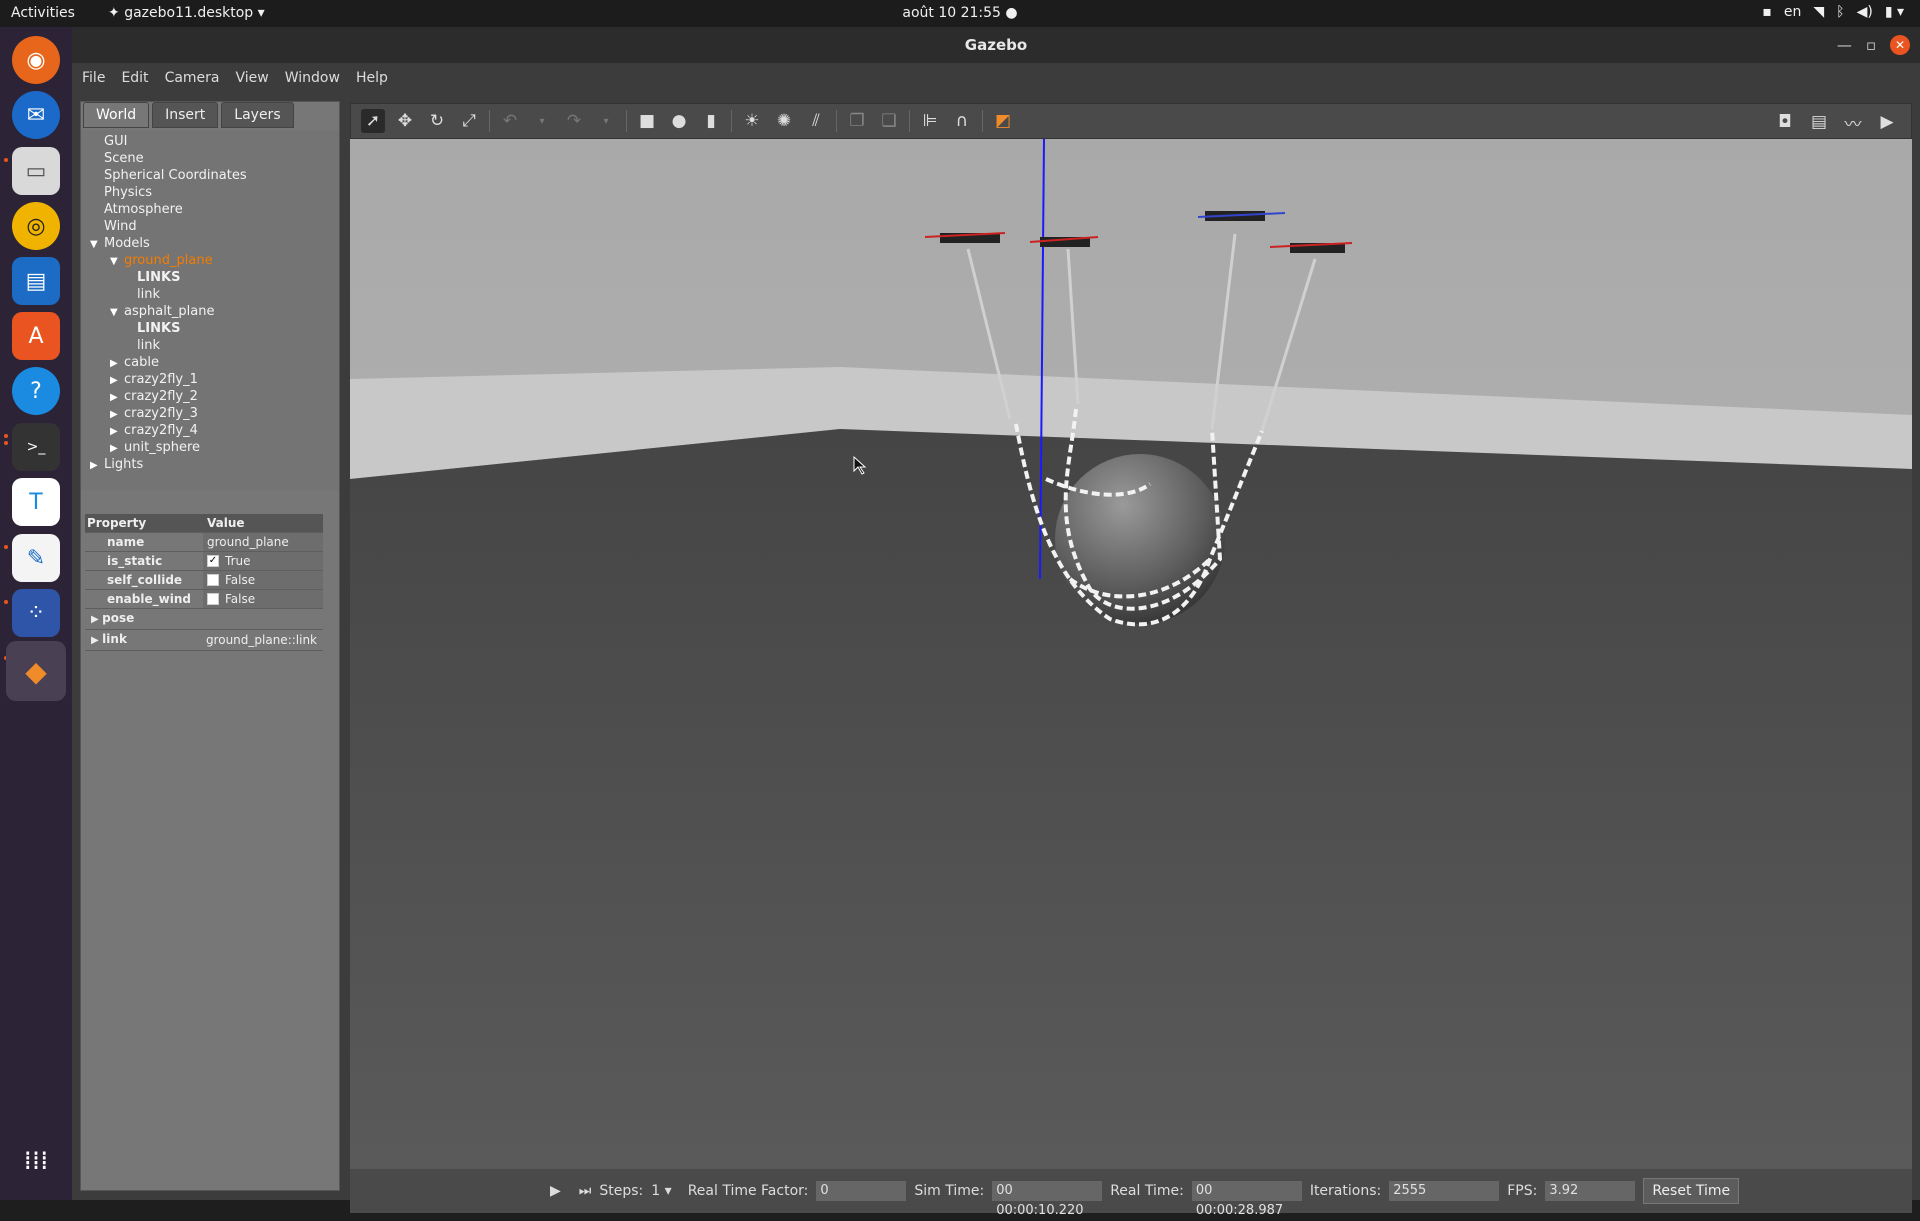  Describe the element at coordinates (679, 121) in the screenshot. I see `sphere-shape-icon: ●` at that location.